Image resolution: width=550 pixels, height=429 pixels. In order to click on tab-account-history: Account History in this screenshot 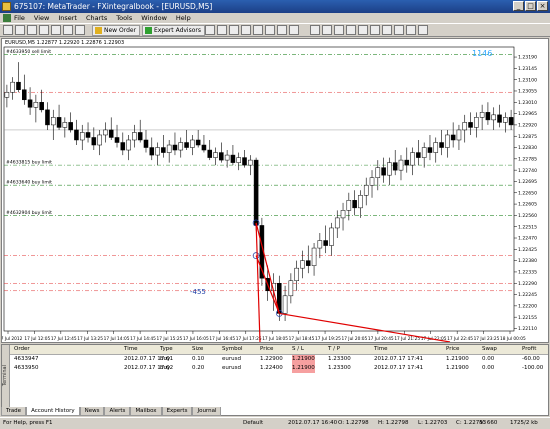, I will do `click(53, 411)`.